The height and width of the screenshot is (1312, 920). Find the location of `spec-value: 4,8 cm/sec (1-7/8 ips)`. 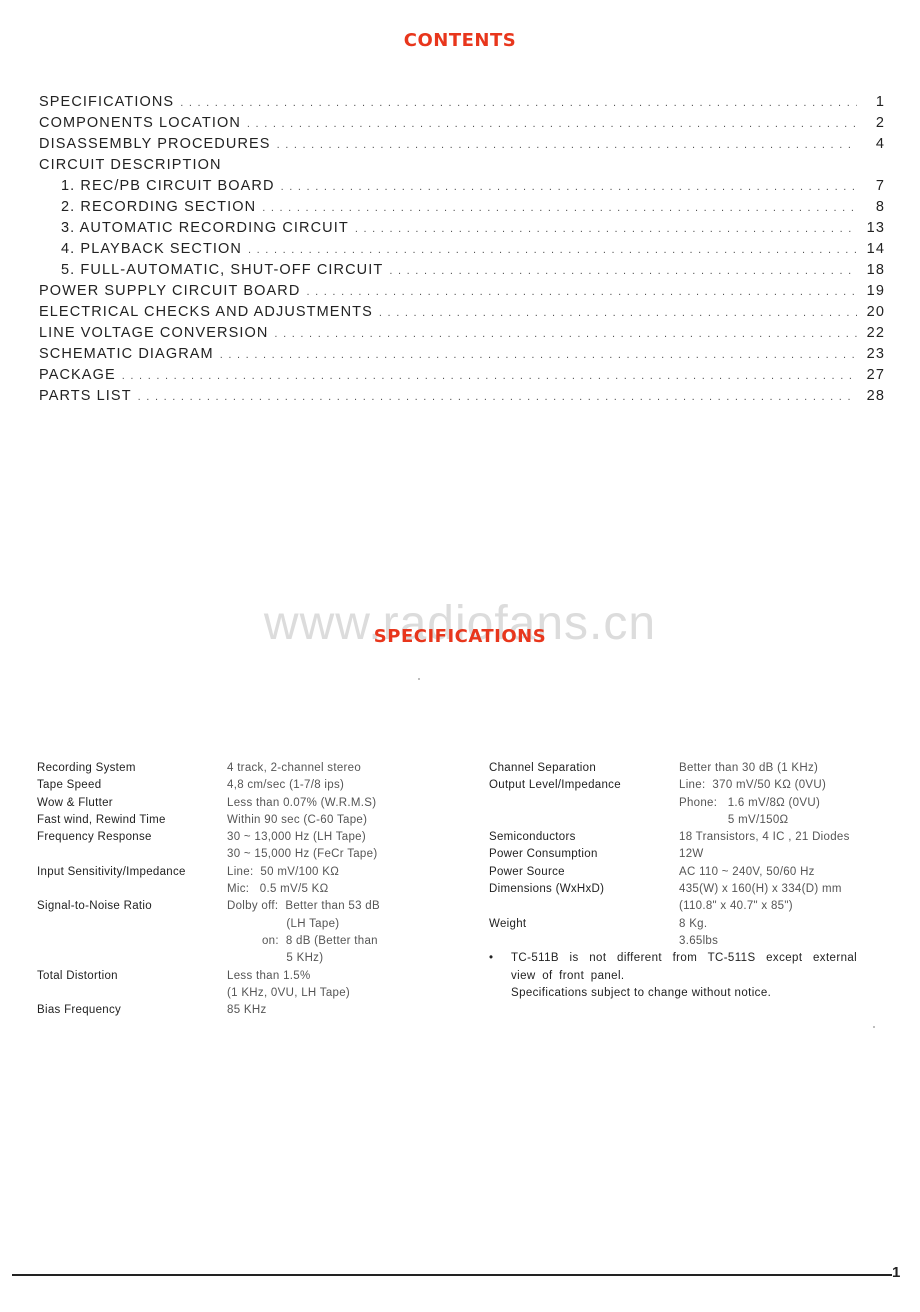

spec-value: 4,8 cm/sec (1-7/8 ips) is located at coordinates (286, 785).